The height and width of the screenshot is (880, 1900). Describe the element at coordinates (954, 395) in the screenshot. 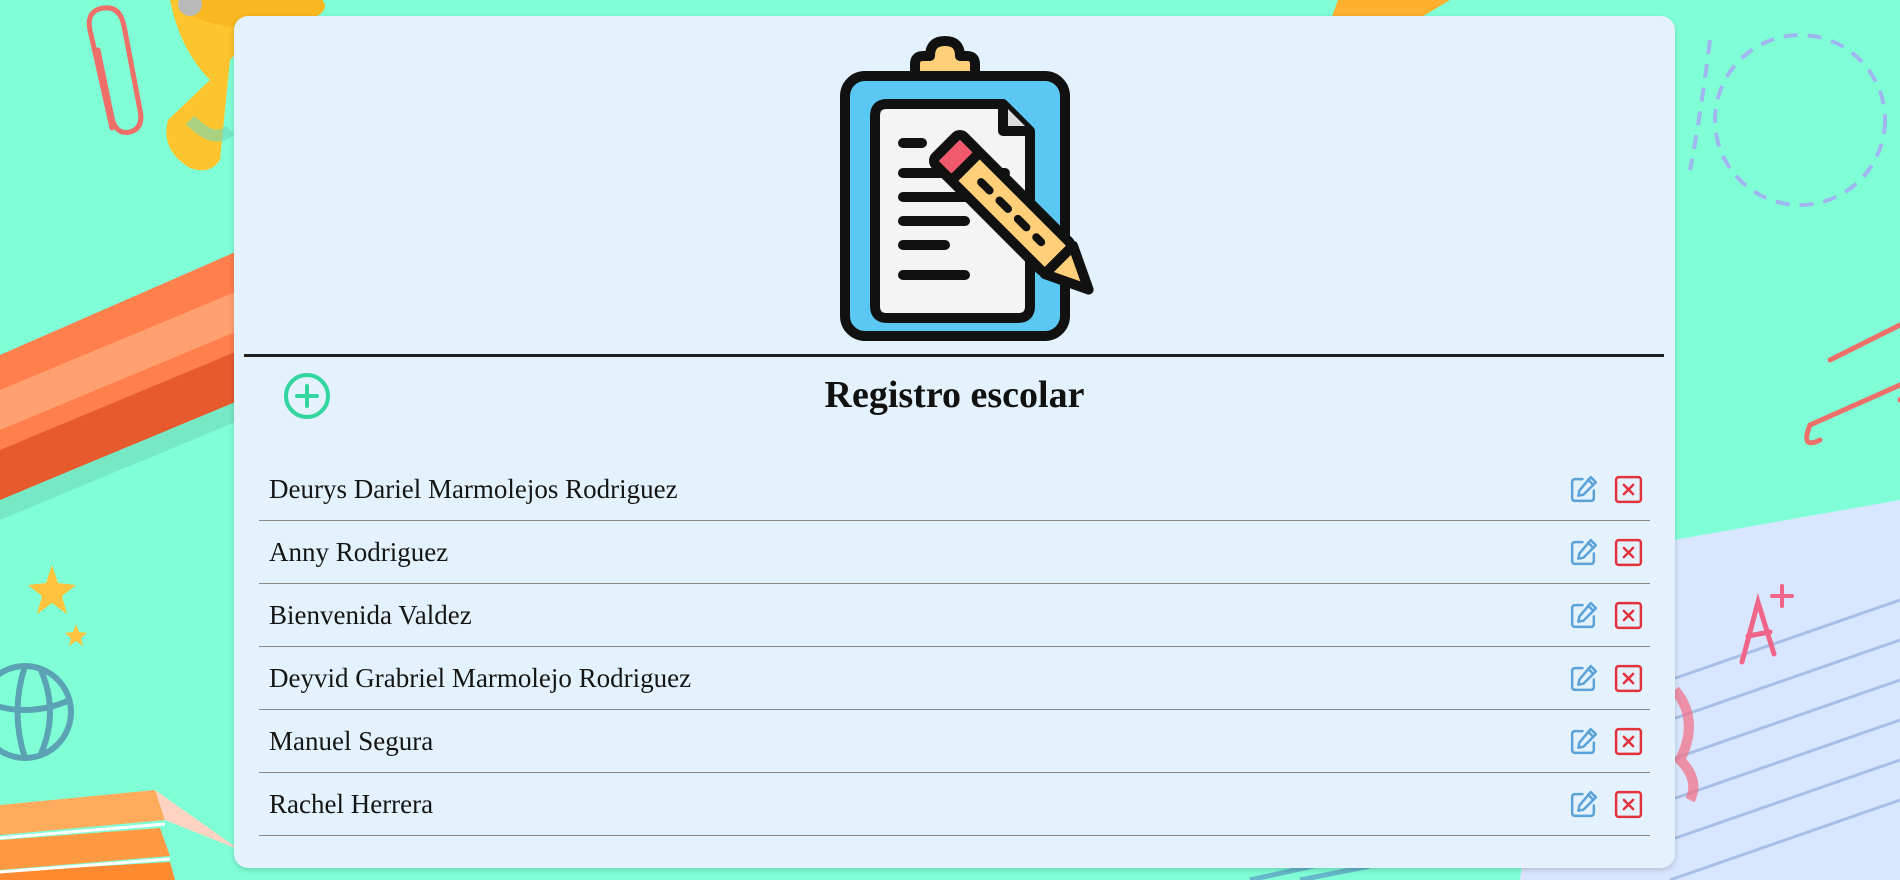

I see `page-title: Registro escolar` at that location.